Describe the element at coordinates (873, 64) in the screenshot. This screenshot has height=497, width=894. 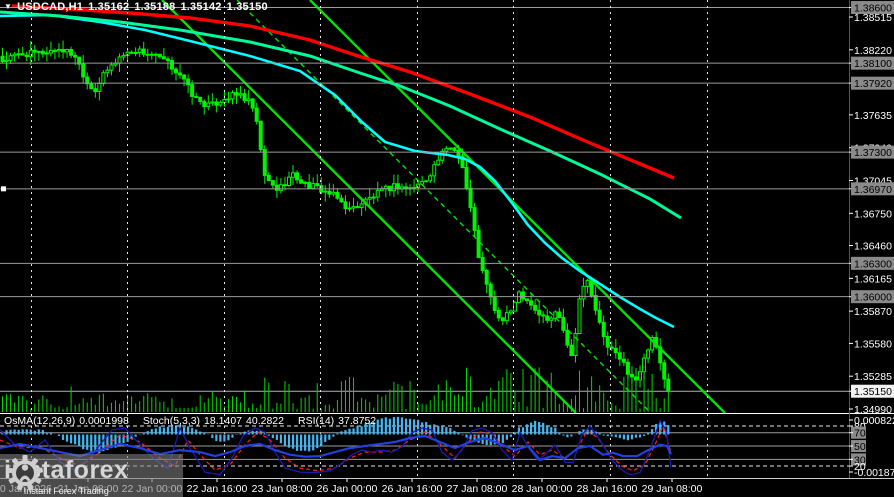
I see `price-tick-1.38100: 1.38100` at that location.